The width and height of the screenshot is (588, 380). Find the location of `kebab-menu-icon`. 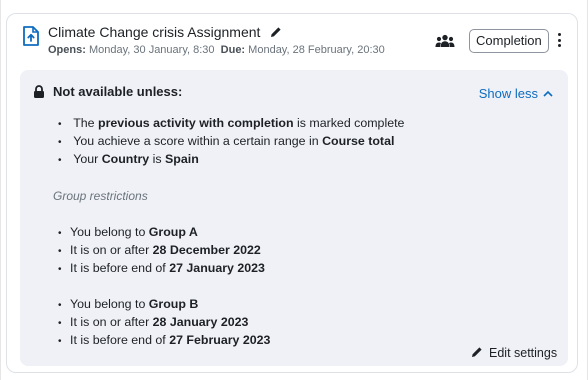

kebab-menu-icon is located at coordinates (559, 41).